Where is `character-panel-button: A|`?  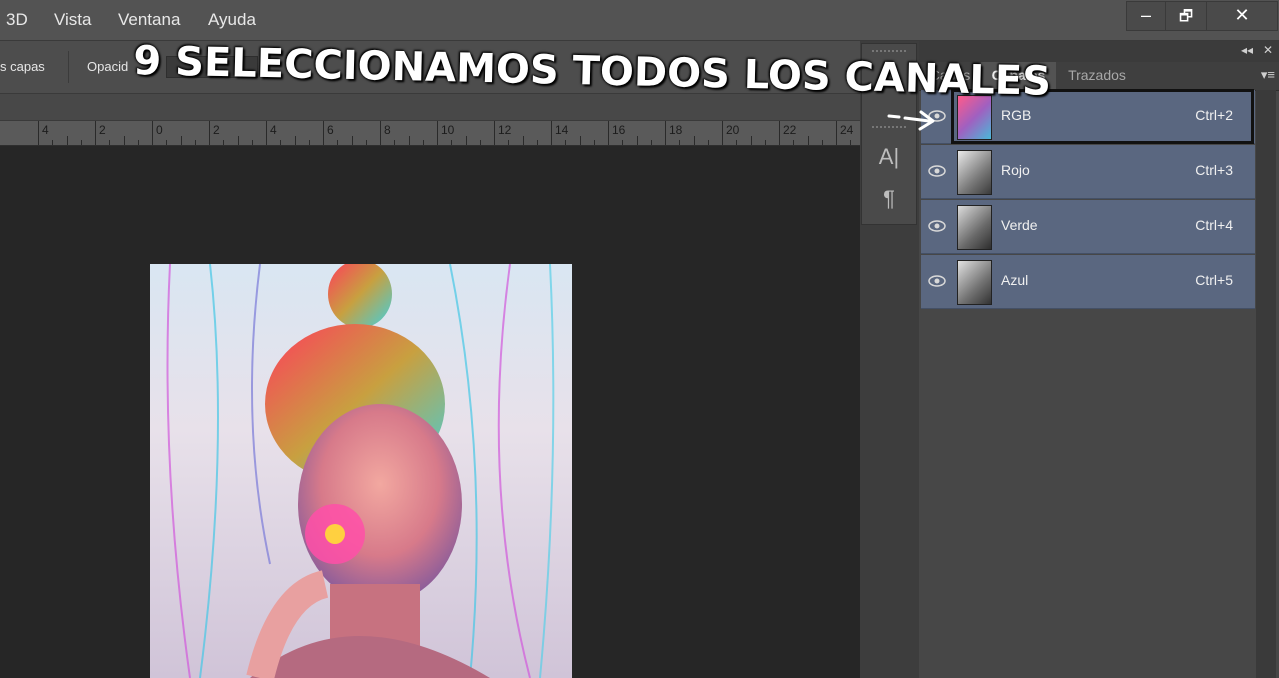
character-panel-button: A| is located at coordinates (889, 157).